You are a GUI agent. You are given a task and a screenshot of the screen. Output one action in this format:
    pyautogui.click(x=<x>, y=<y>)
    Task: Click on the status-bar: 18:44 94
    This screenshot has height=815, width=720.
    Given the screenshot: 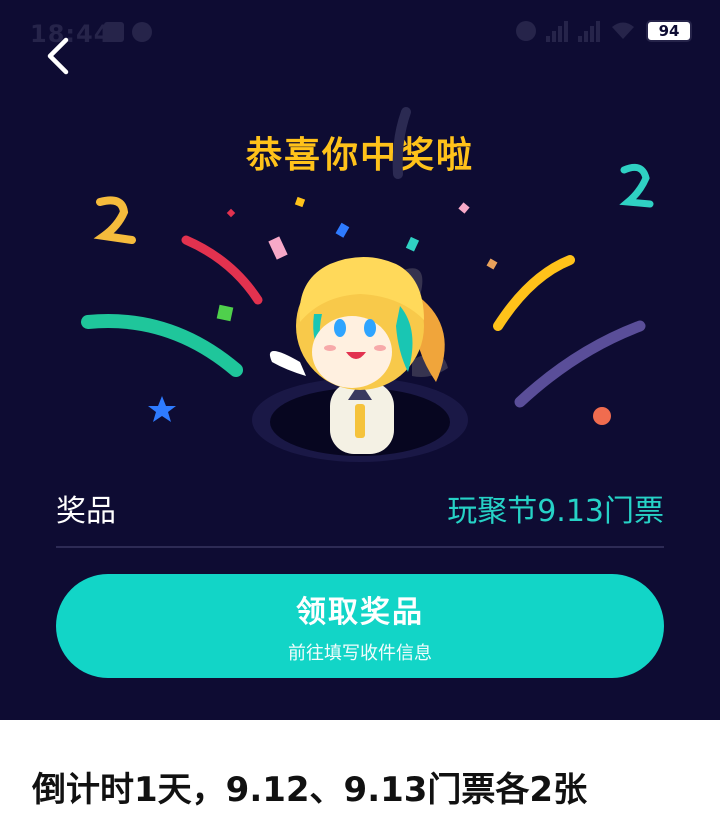 What is the action you would take?
    pyautogui.click(x=360, y=32)
    